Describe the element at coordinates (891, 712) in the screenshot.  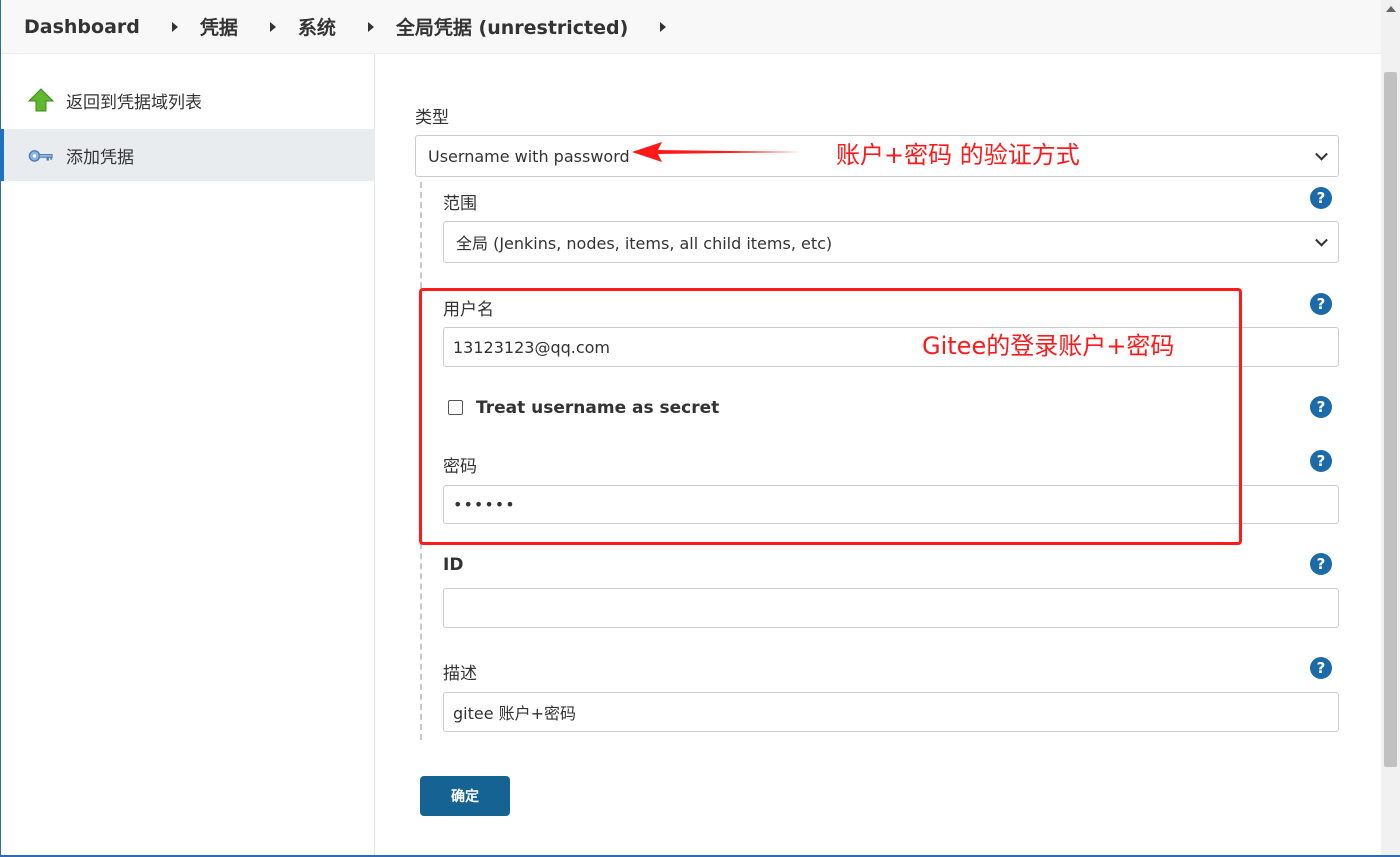
I see `description-input: gitee 账户+密码` at that location.